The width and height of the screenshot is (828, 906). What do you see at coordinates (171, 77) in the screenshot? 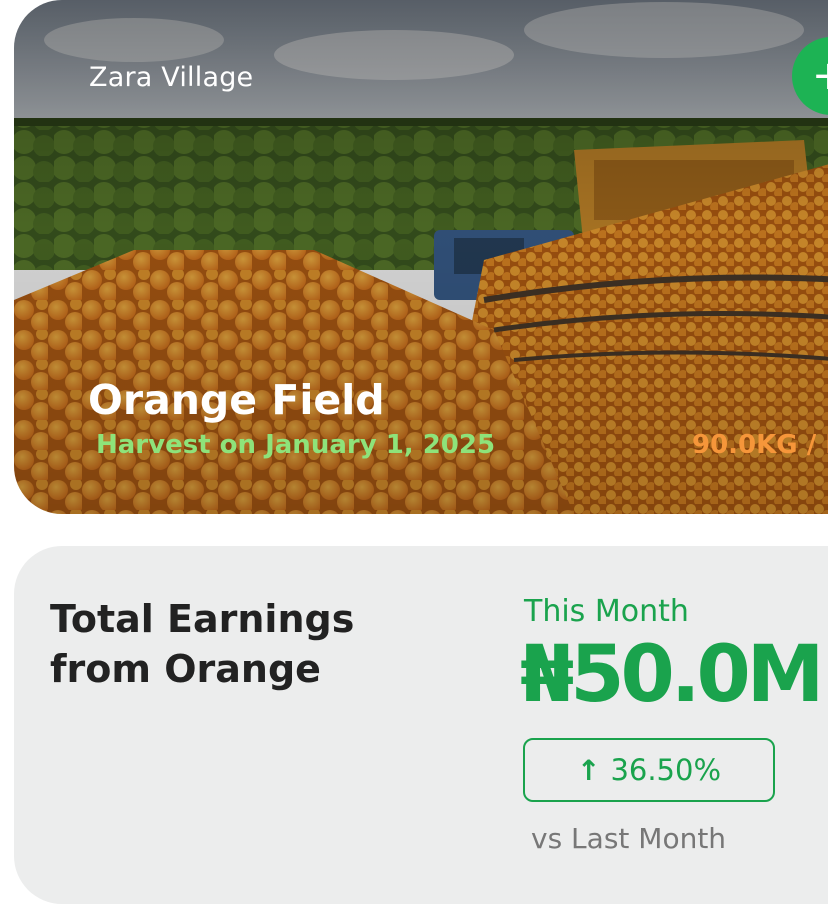
I see `location-label: Zara Village` at bounding box center [171, 77].